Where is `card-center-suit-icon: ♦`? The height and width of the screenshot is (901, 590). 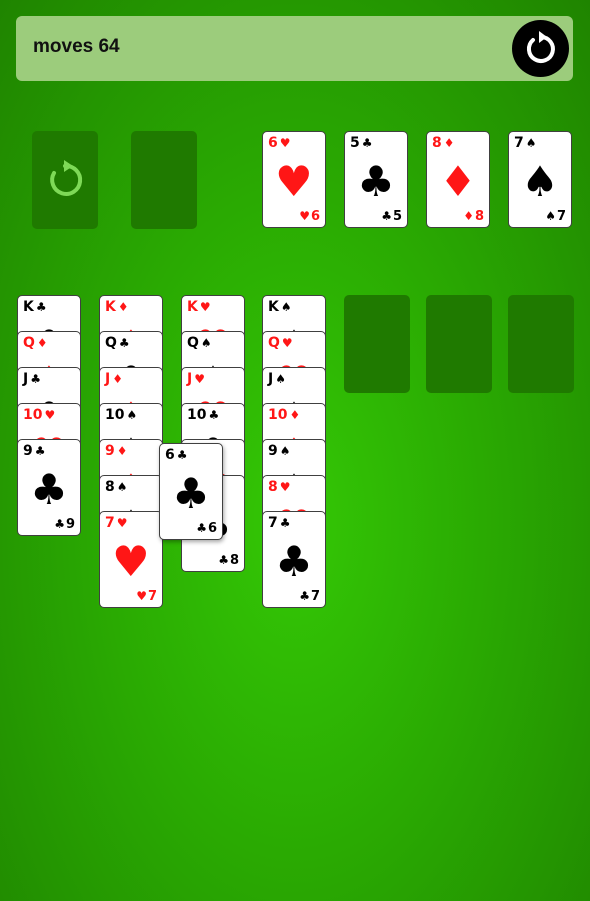
card-center-suit-icon: ♦ is located at coordinates (458, 181).